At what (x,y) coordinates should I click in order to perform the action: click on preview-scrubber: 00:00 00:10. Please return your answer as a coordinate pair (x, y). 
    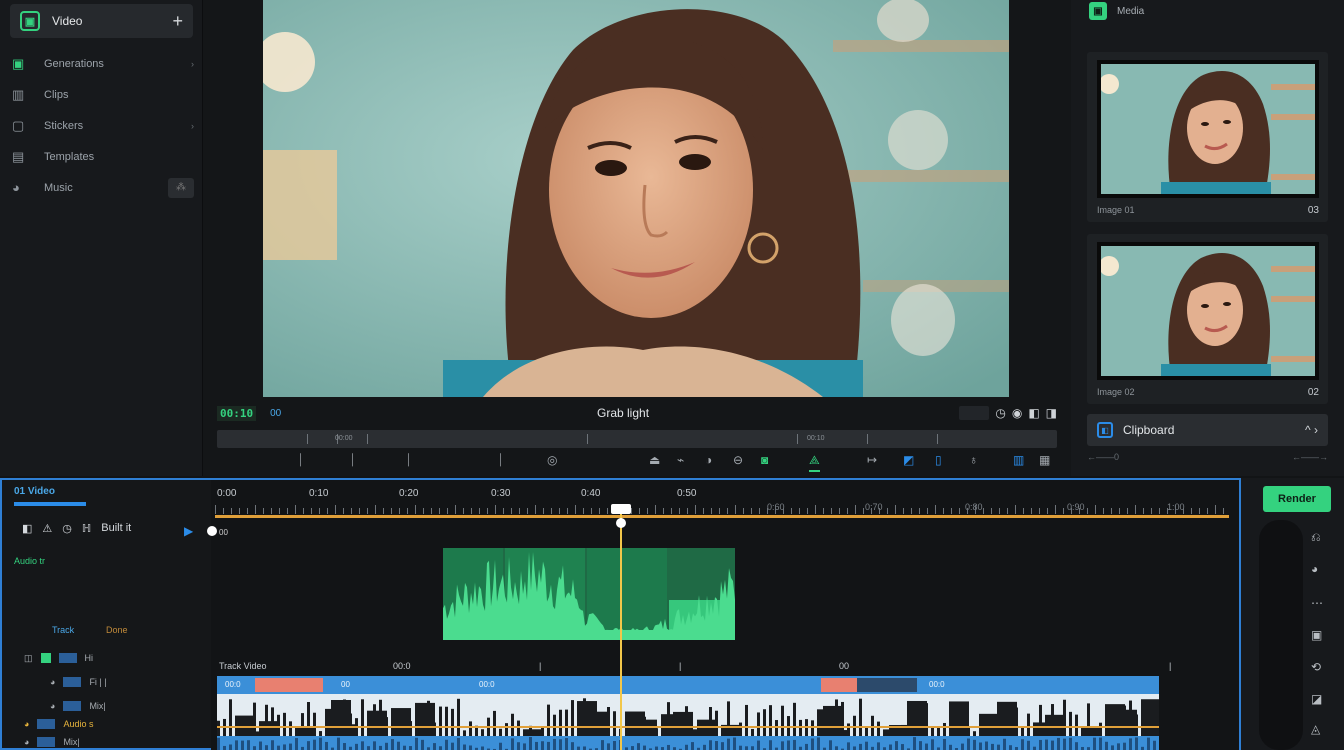
    Looking at the image, I should click on (637, 439).